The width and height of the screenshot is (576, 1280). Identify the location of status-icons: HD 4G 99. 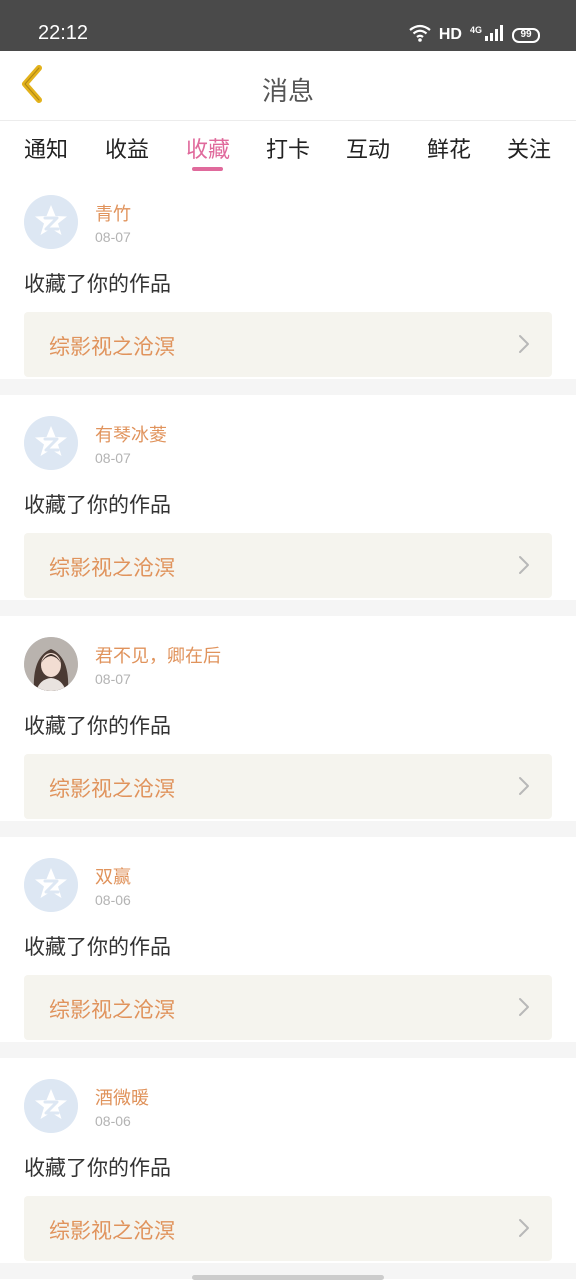
(474, 35).